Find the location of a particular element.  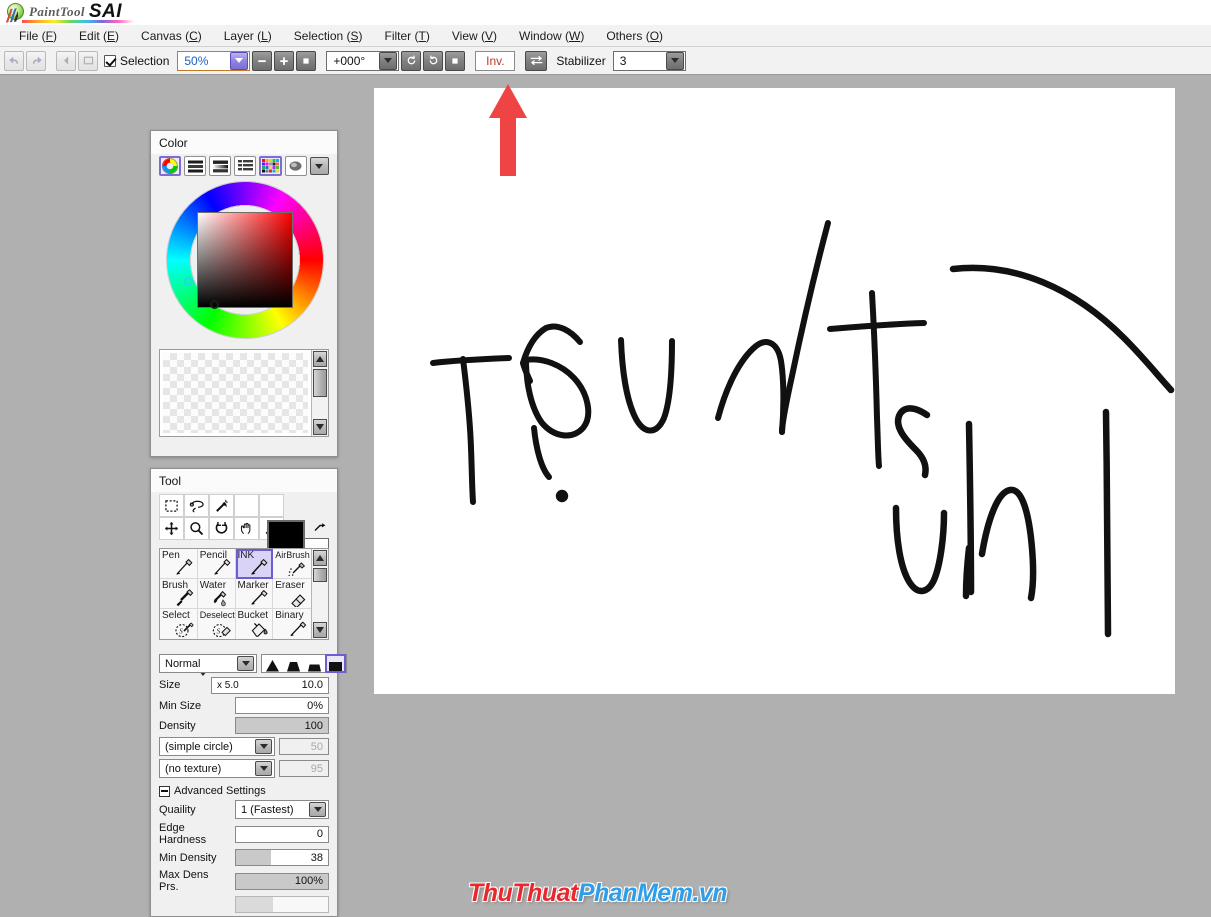

menu-view: View (V) is located at coordinates (474, 36).